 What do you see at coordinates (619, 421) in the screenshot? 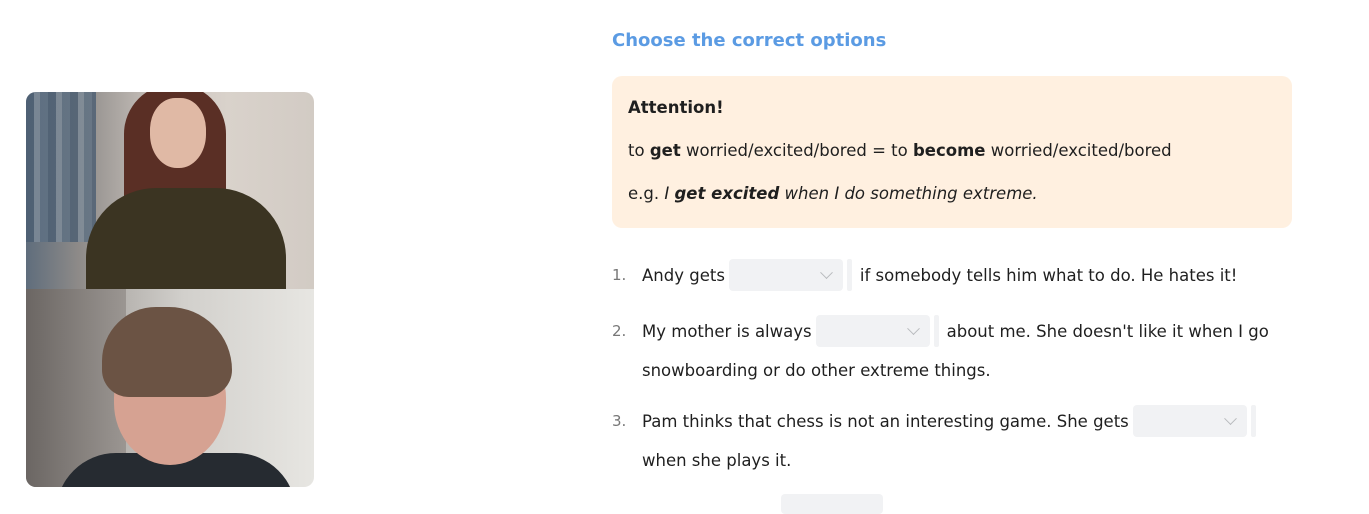
I see `item-number: 3.` at bounding box center [619, 421].